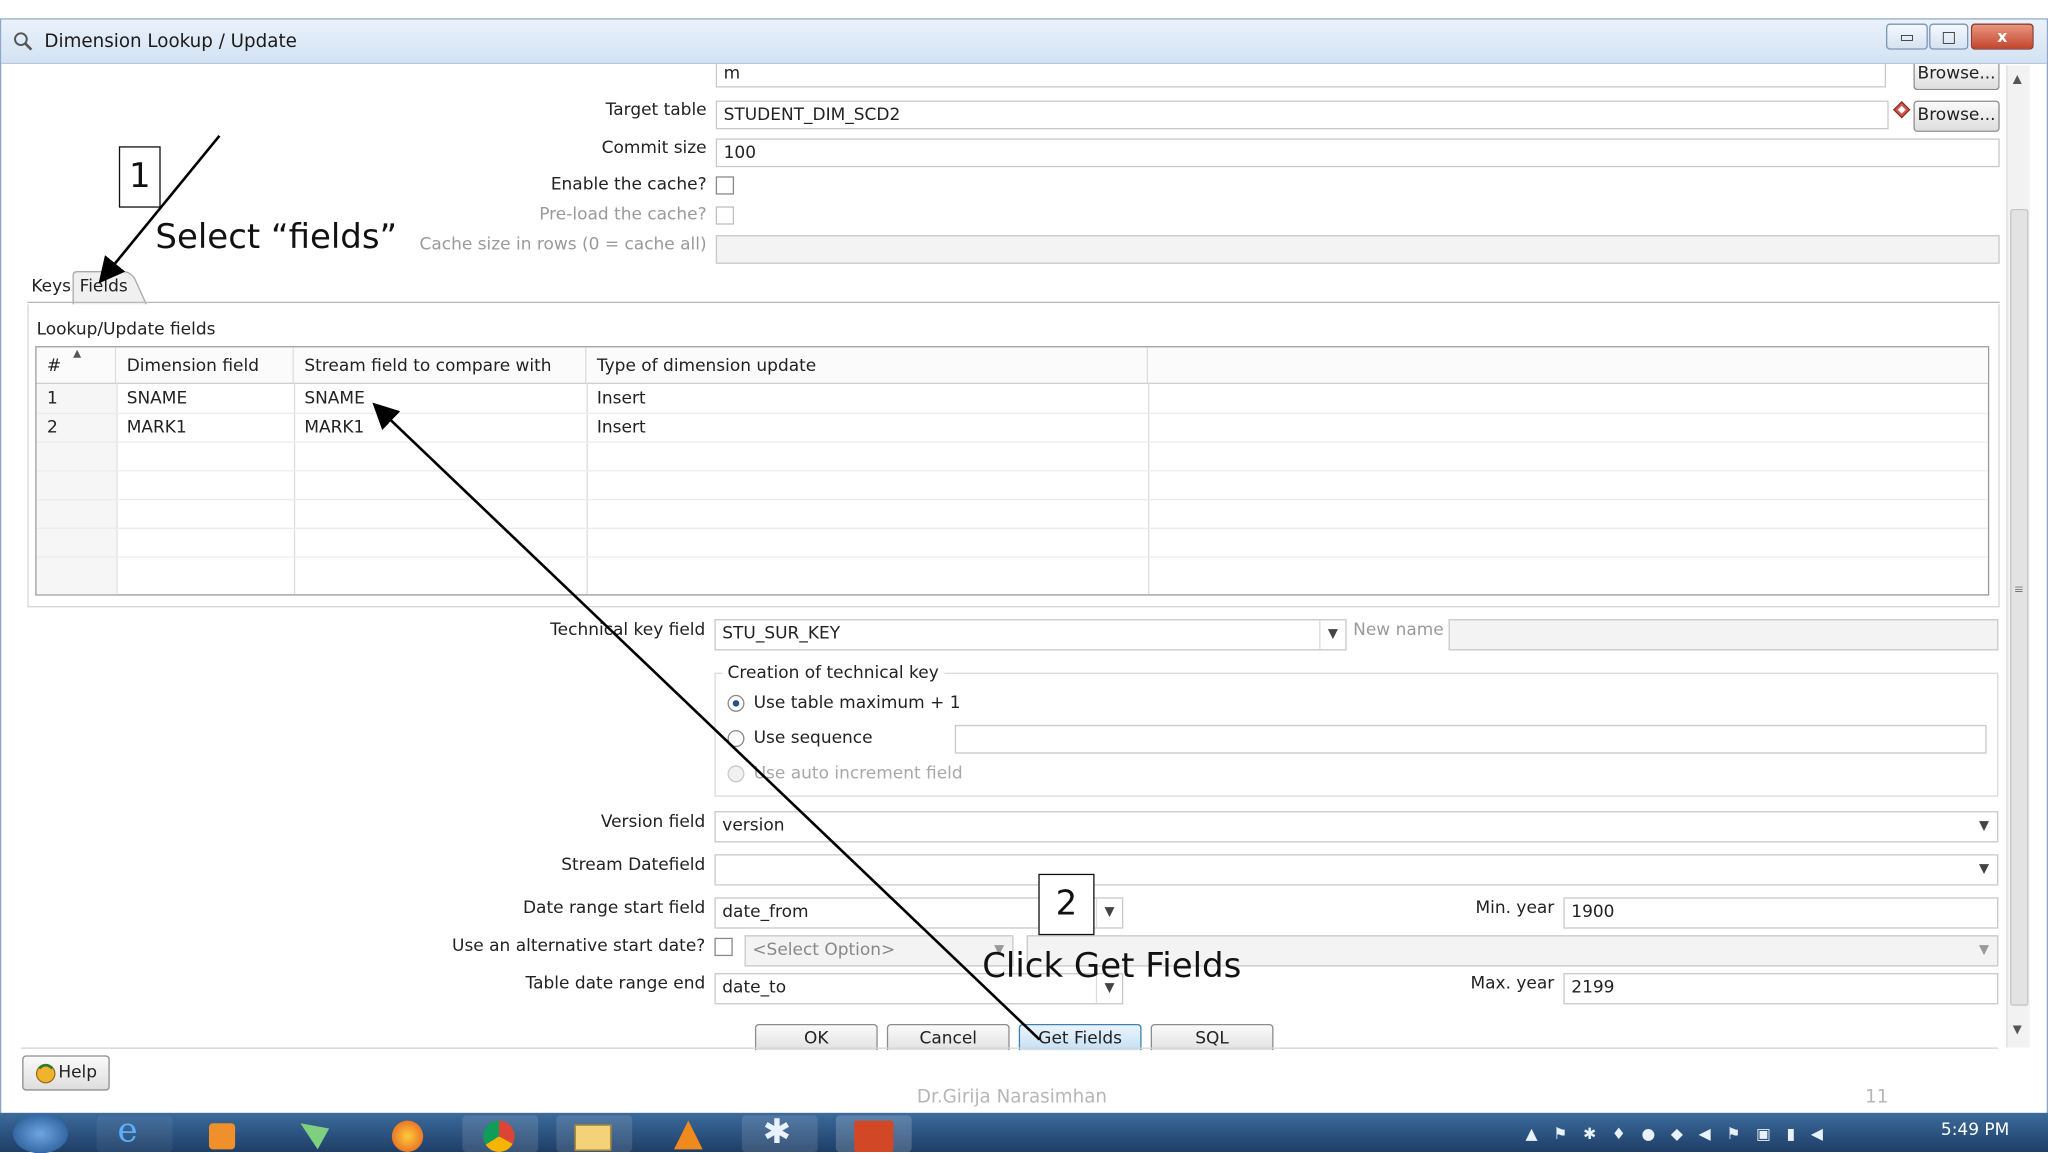 This screenshot has height=1153, width=2048. Describe the element at coordinates (440, 399) in the screenshot. I see `grid-cell-stream: SNAME` at that location.